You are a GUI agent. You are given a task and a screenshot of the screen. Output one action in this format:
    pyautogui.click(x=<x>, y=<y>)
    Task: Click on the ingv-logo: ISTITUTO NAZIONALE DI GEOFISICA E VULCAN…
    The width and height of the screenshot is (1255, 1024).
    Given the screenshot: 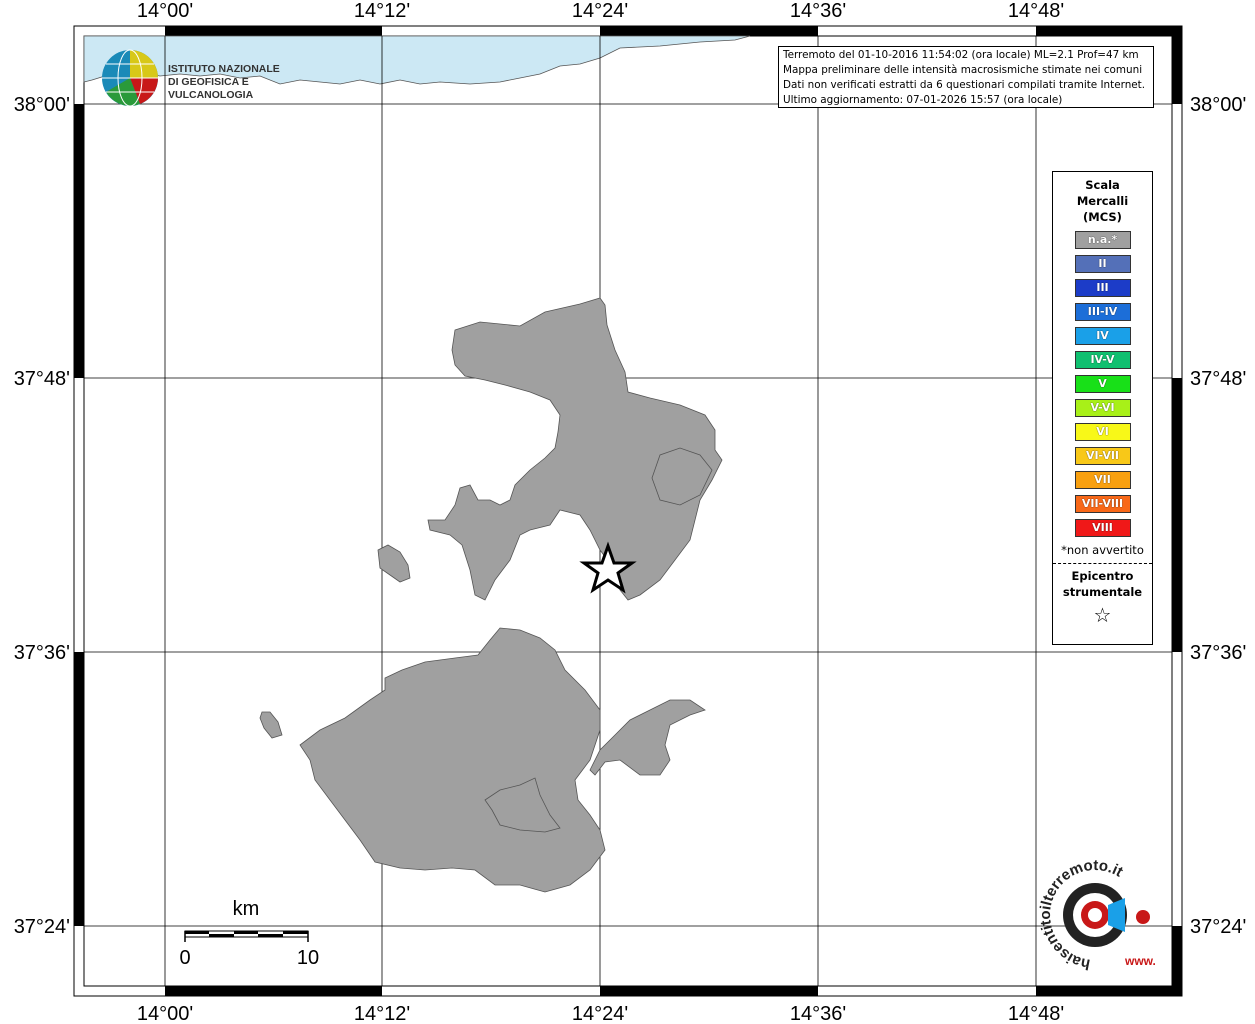 What is the action you would take?
    pyautogui.click(x=210, y=78)
    